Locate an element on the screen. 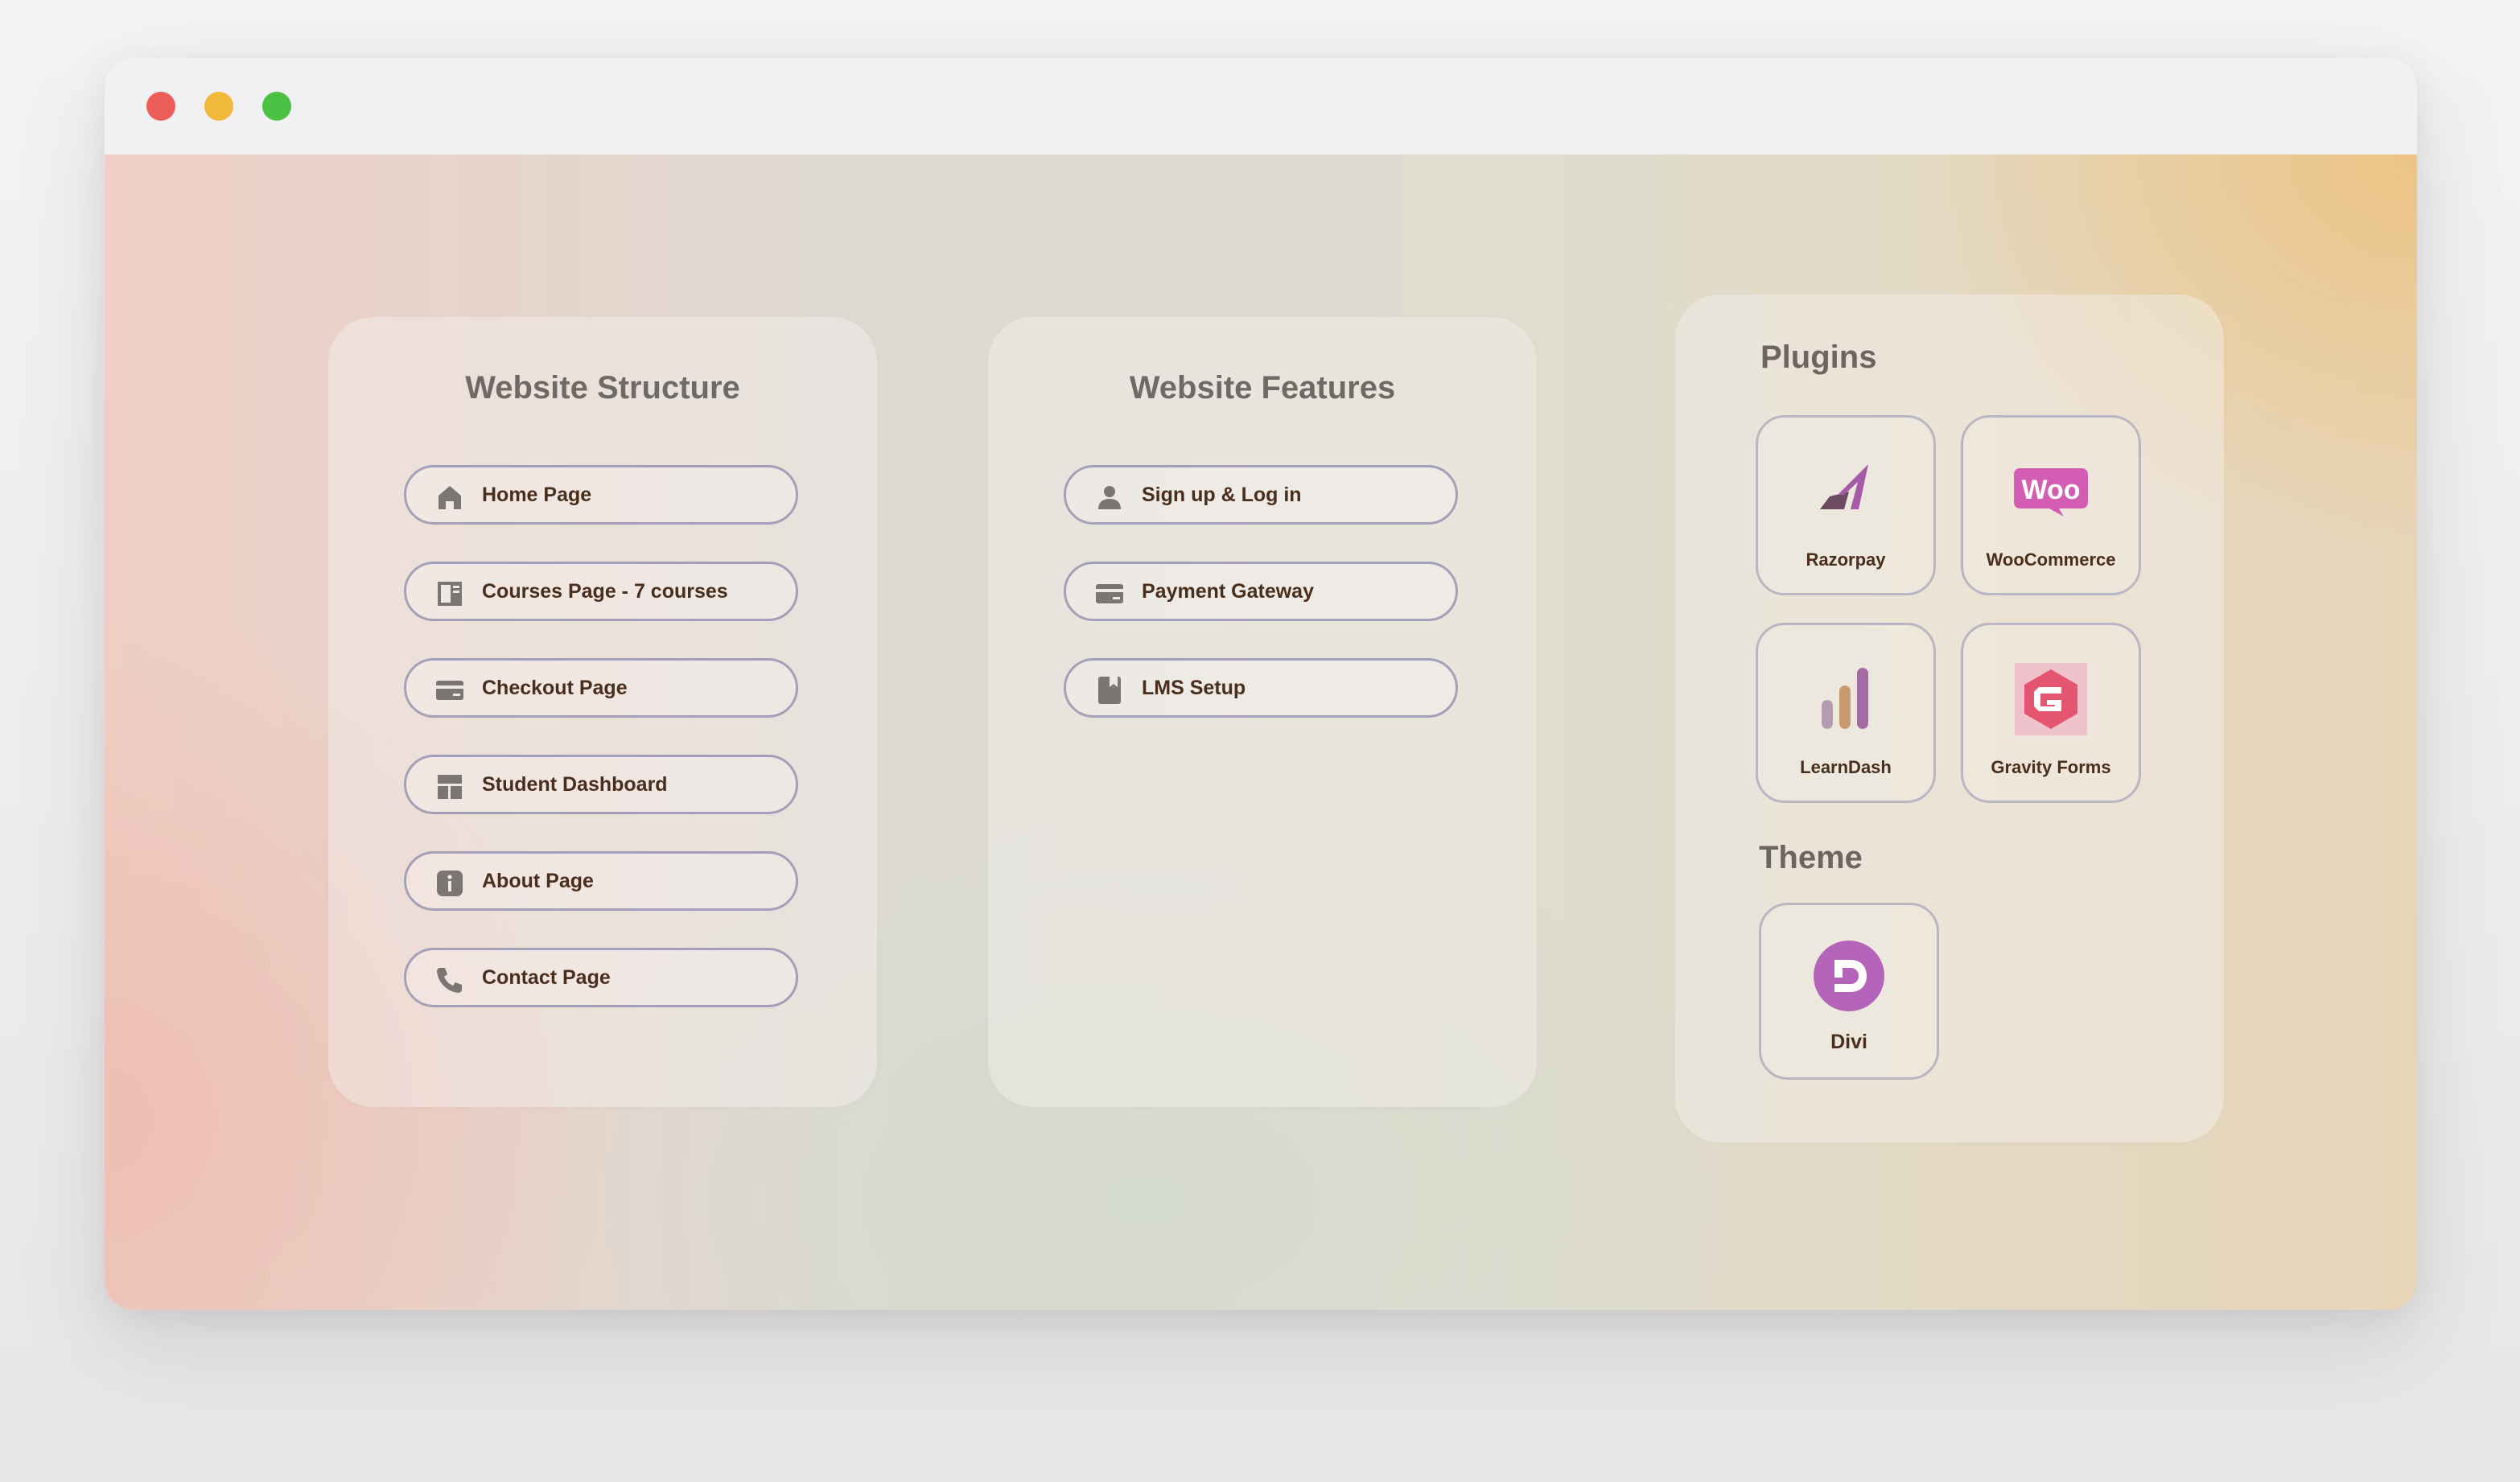  close-window-button is located at coordinates (160, 107).